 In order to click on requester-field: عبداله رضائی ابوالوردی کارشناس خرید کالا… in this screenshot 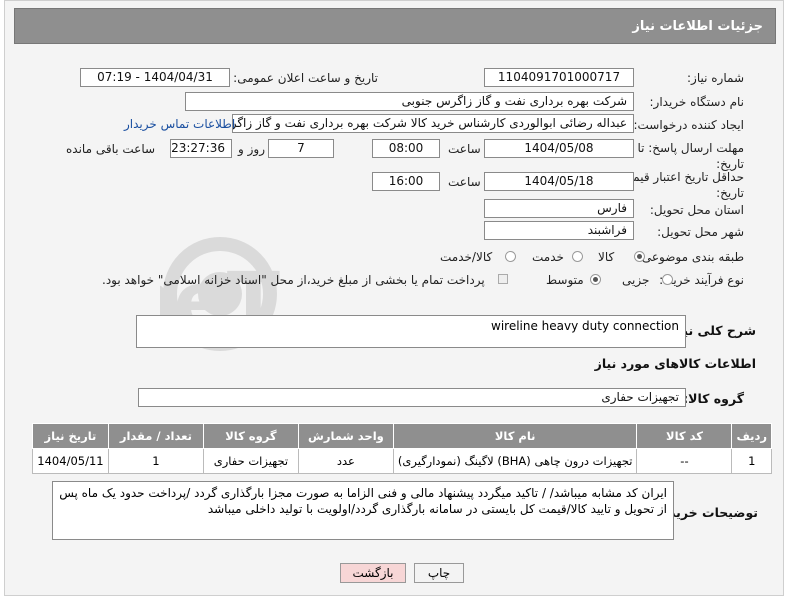, I will do `click(433, 123)`.